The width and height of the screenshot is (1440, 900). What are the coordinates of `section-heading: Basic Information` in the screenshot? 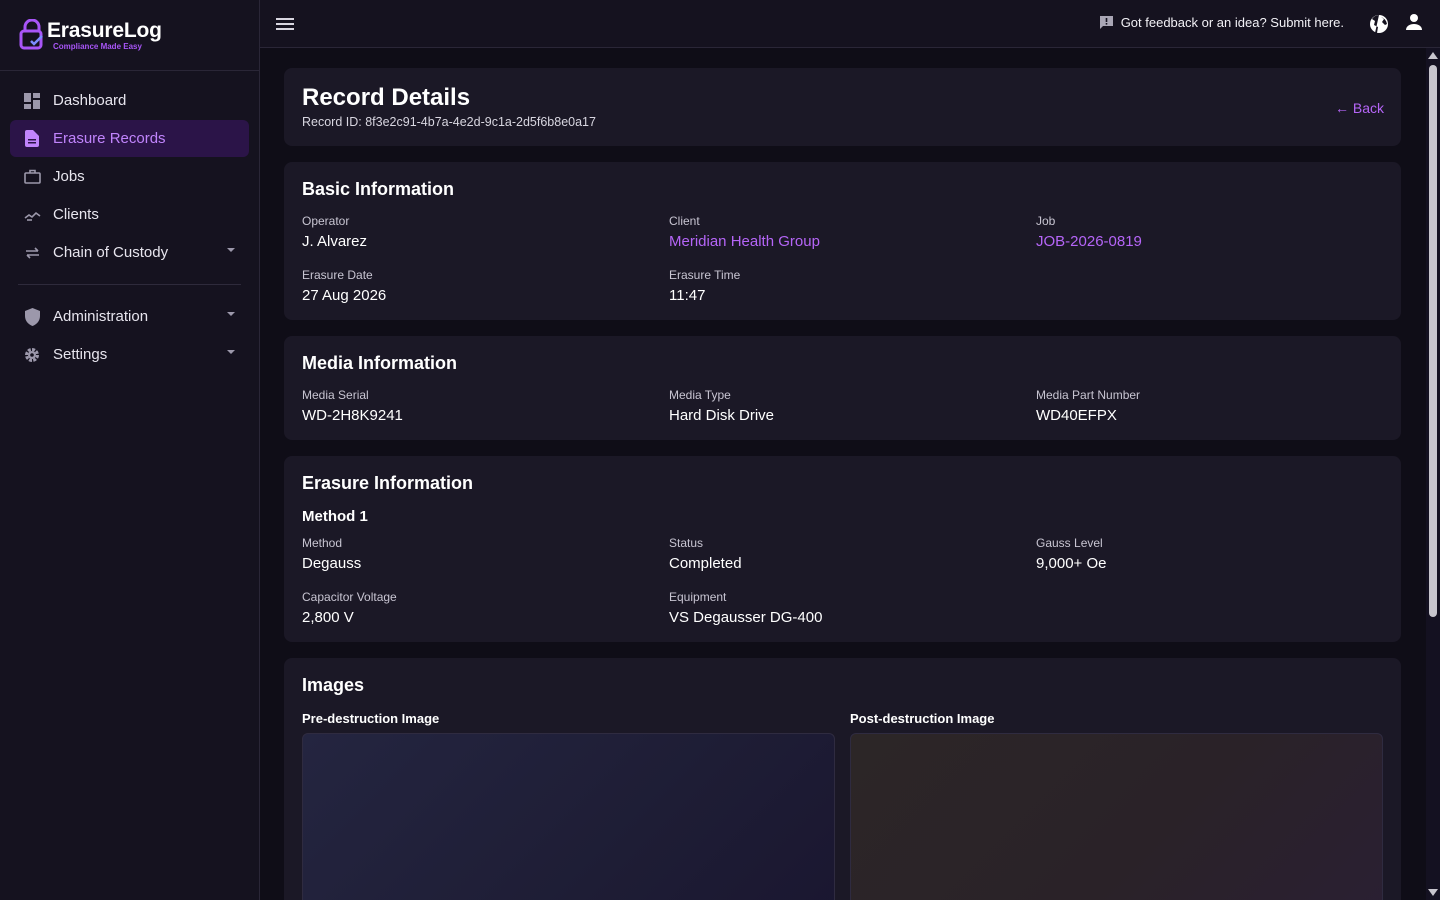 It's located at (378, 189).